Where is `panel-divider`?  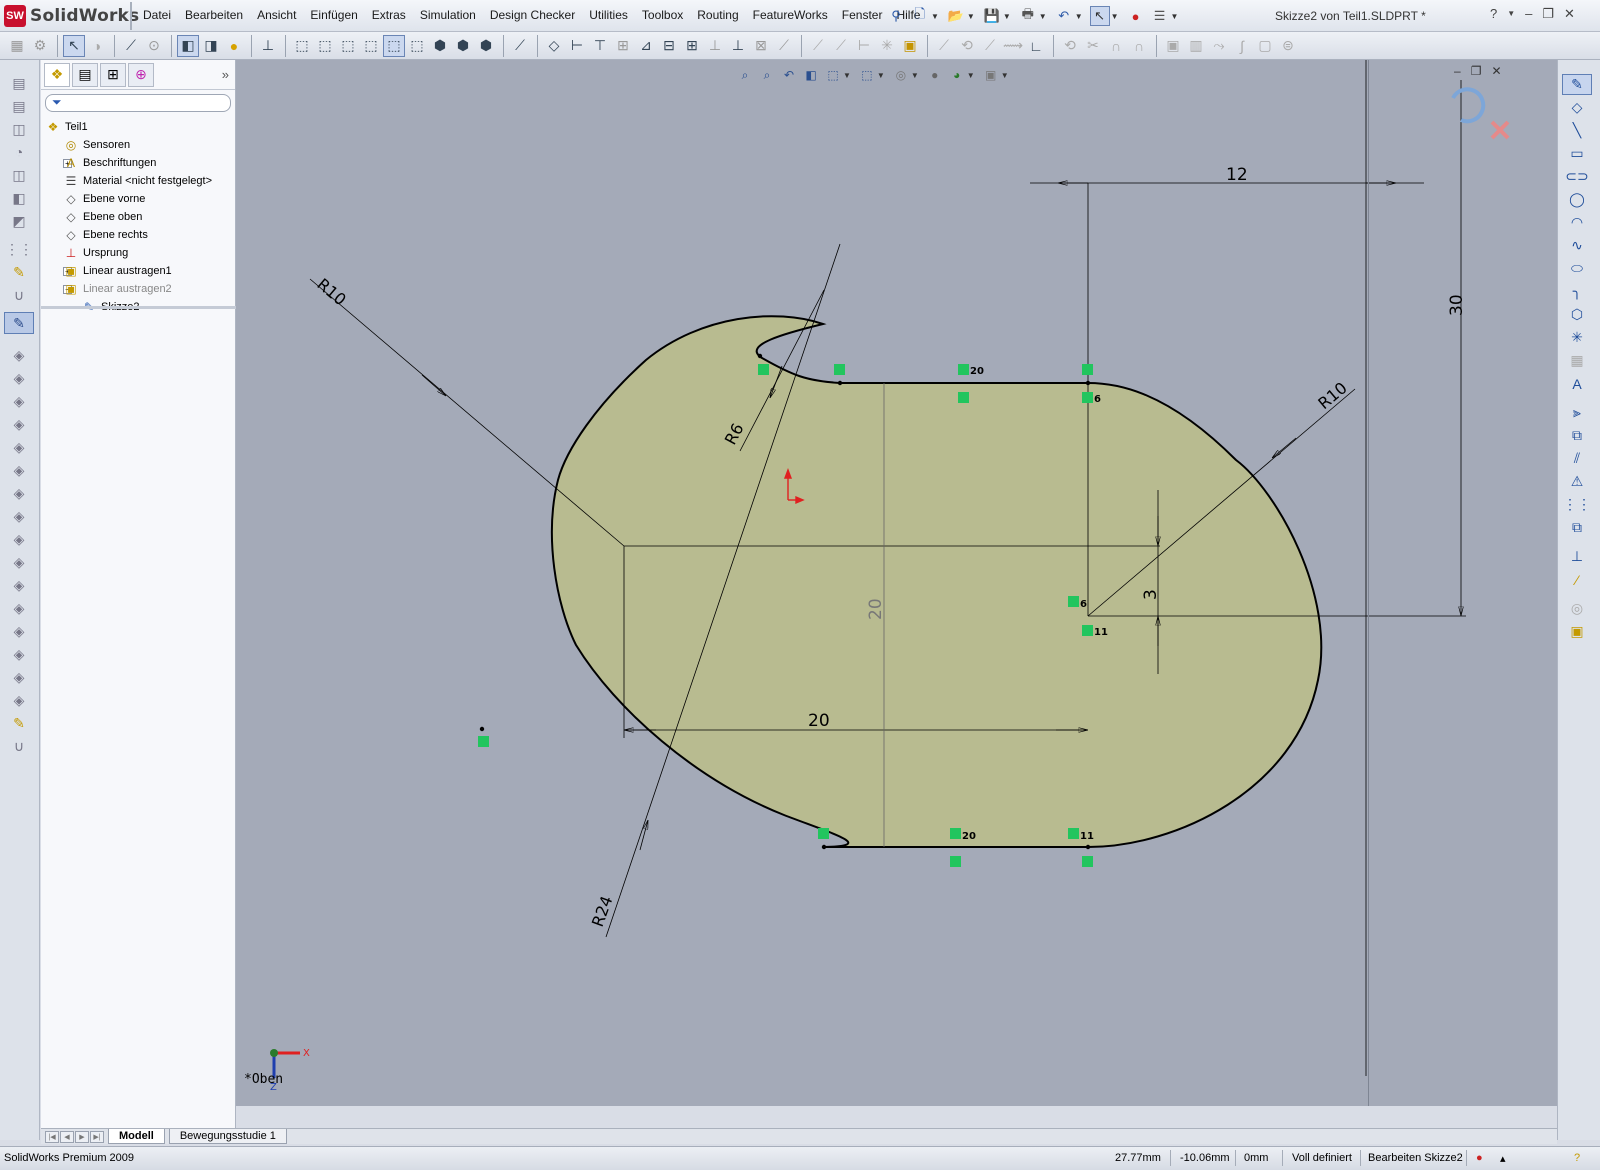 panel-divider is located at coordinates (138, 307).